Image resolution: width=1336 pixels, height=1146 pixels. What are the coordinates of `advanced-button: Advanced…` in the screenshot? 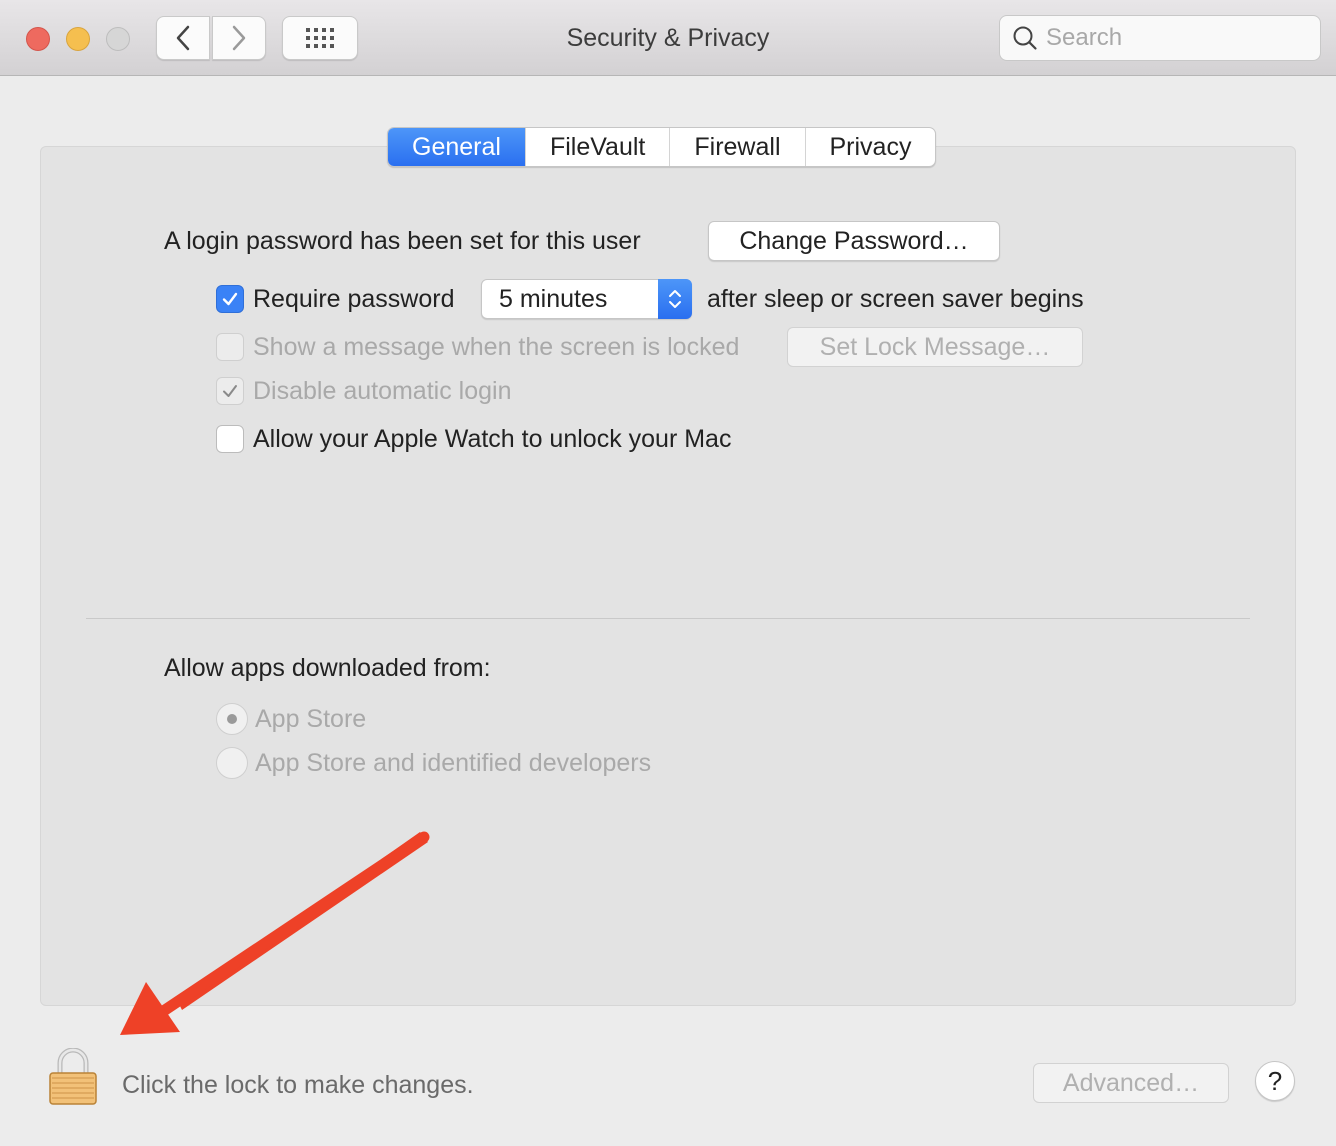 It's located at (1131, 1083).